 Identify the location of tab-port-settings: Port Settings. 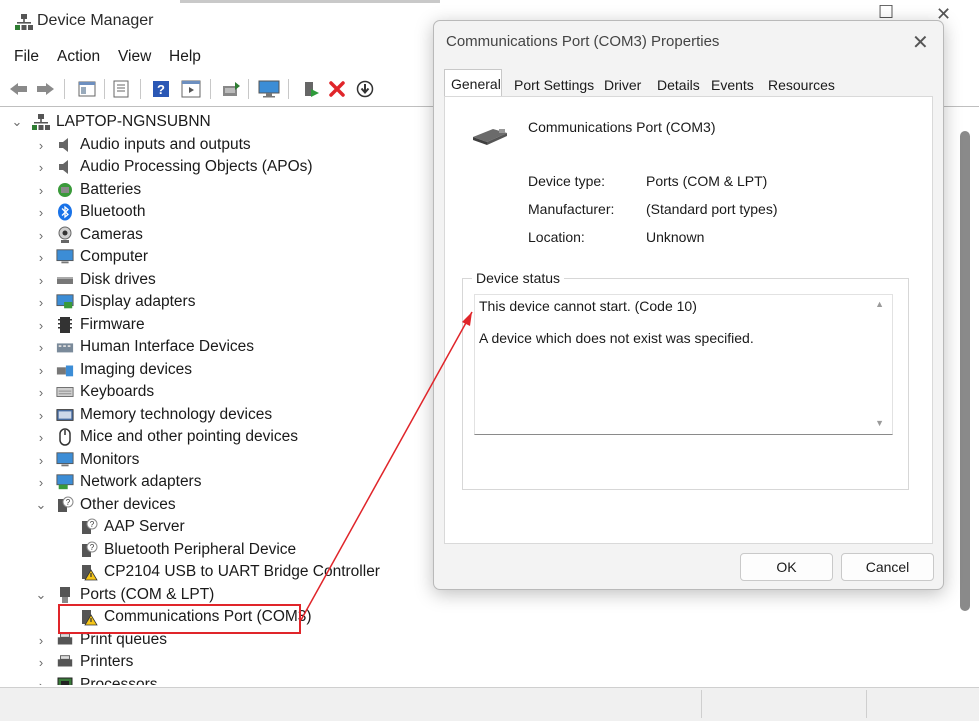
(554, 85).